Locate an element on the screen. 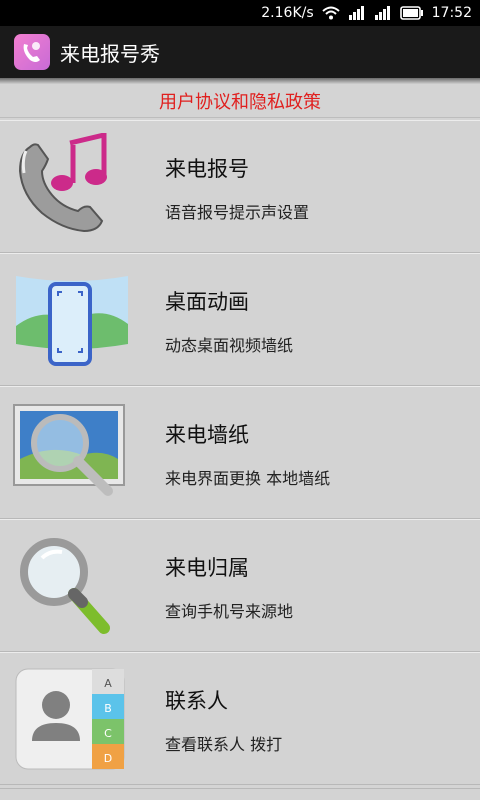 This screenshot has height=800, width=480. battery-icon is located at coordinates (411, 13).